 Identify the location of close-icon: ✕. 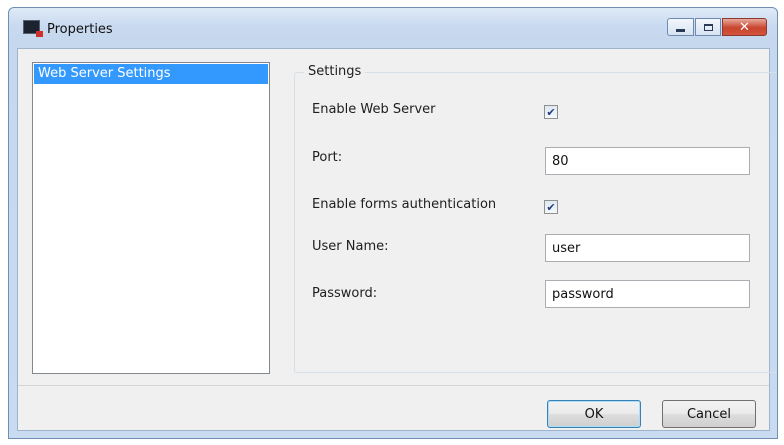
(744, 27).